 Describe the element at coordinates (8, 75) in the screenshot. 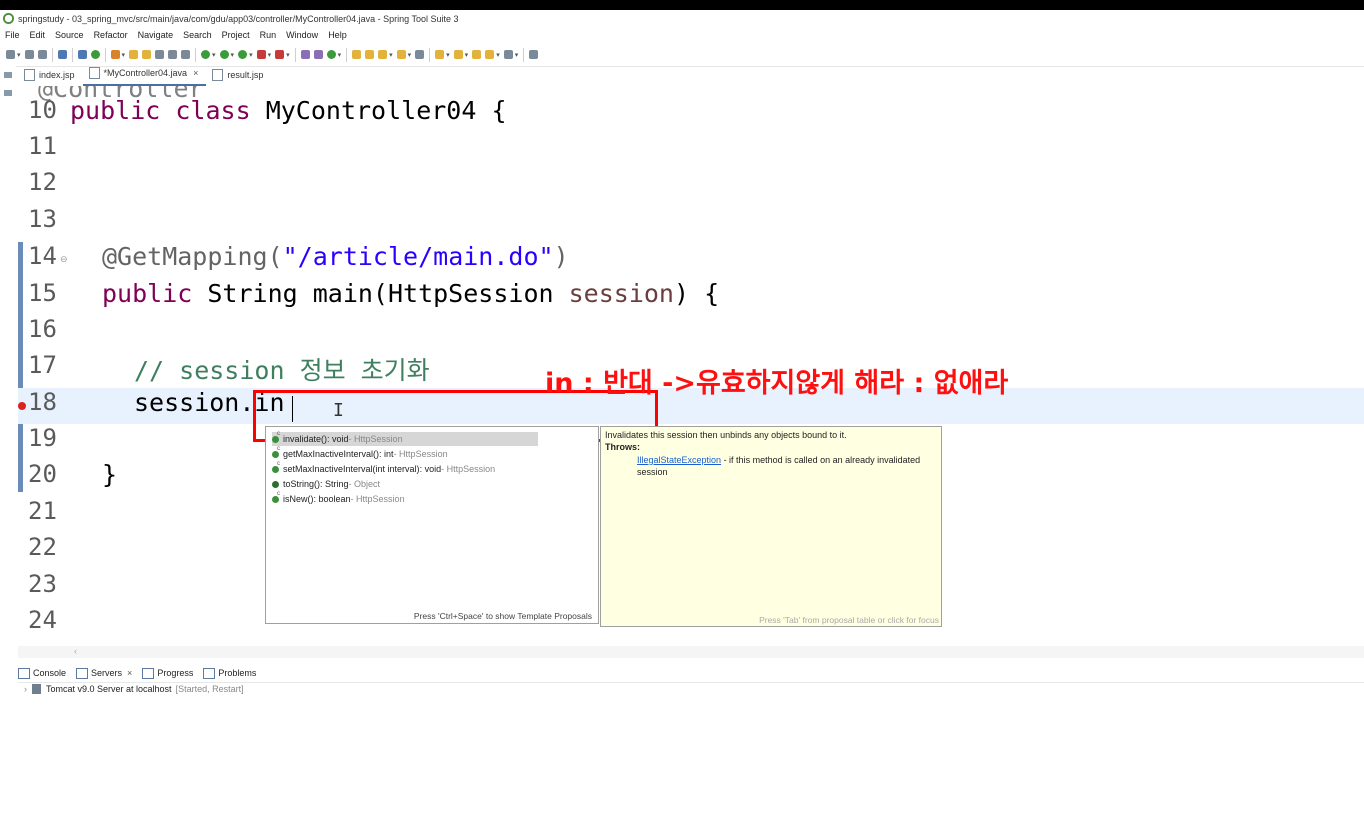

I see `package-explorer-icon` at that location.